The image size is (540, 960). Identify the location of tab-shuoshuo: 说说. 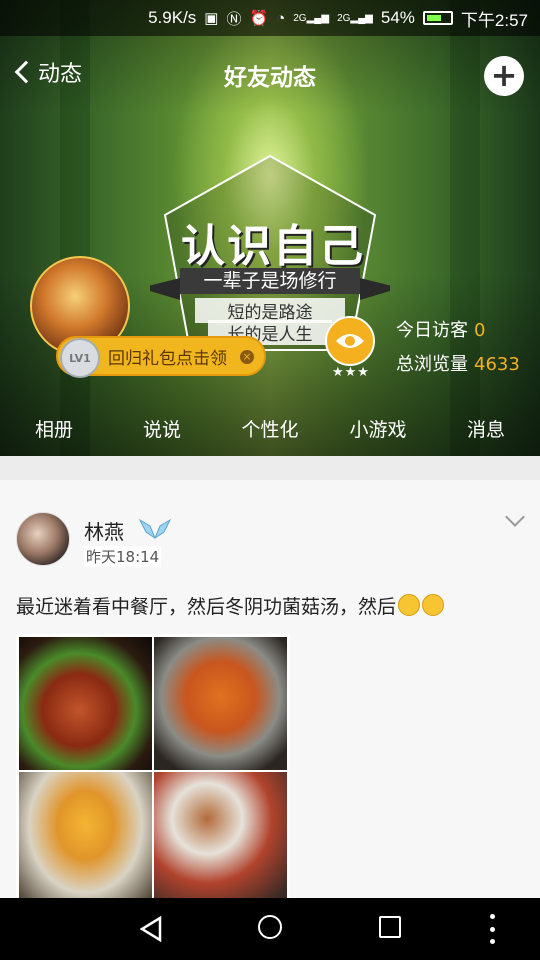
(162, 430).